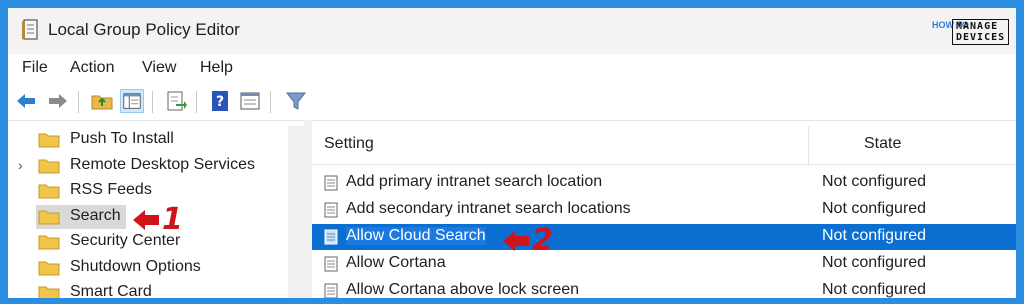 This screenshot has height=304, width=1024. I want to click on policy-editor-icon, so click(30, 29).